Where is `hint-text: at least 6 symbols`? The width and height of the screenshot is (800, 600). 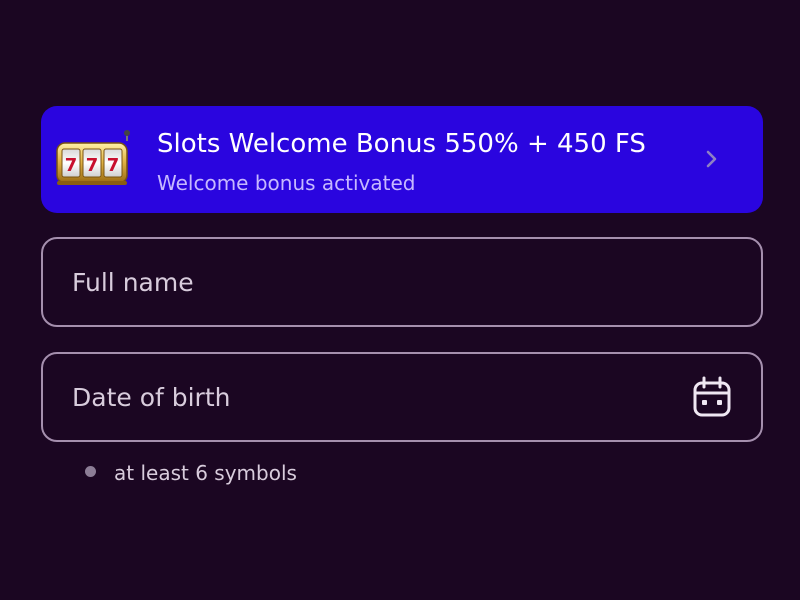 hint-text: at least 6 symbols is located at coordinates (205, 473).